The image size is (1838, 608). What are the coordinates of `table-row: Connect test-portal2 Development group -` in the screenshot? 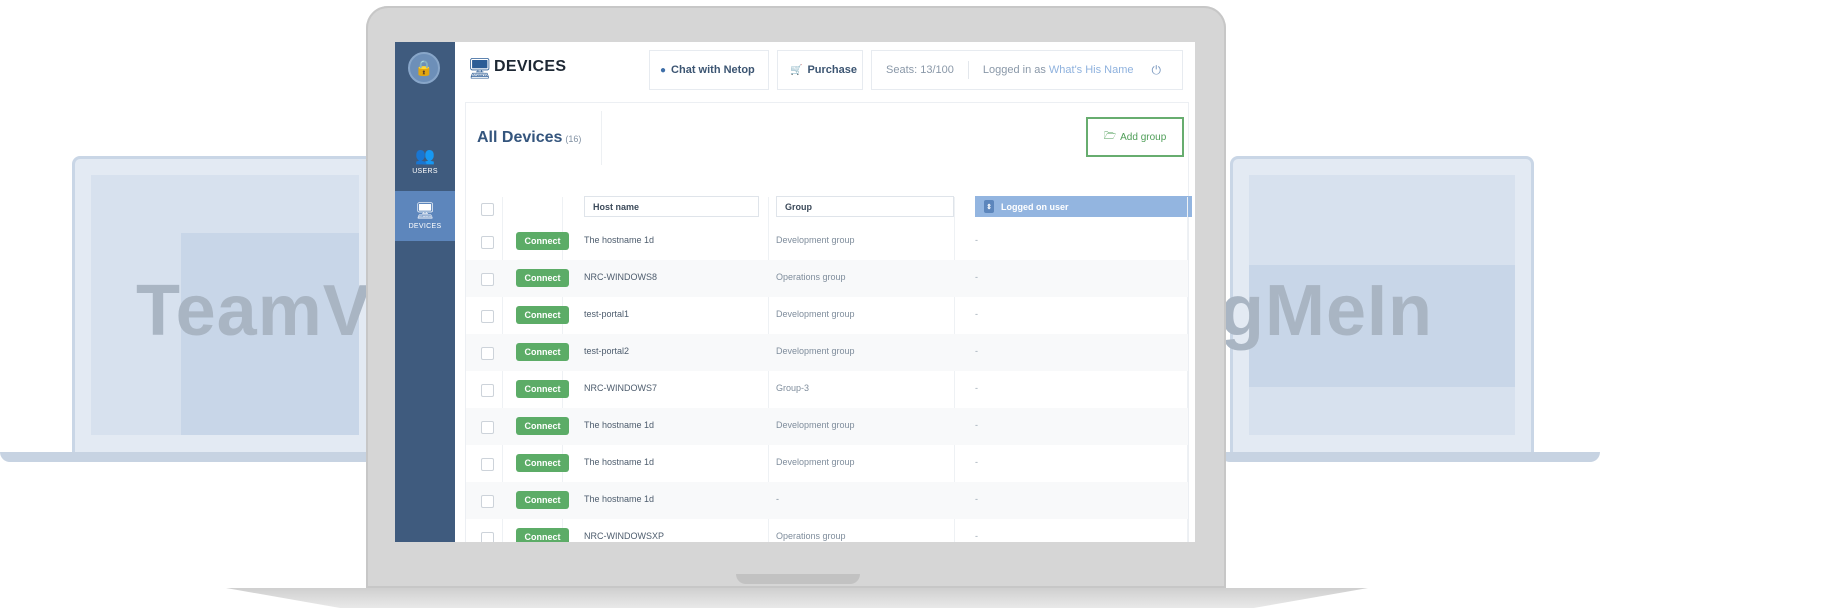 It's located at (827, 352).